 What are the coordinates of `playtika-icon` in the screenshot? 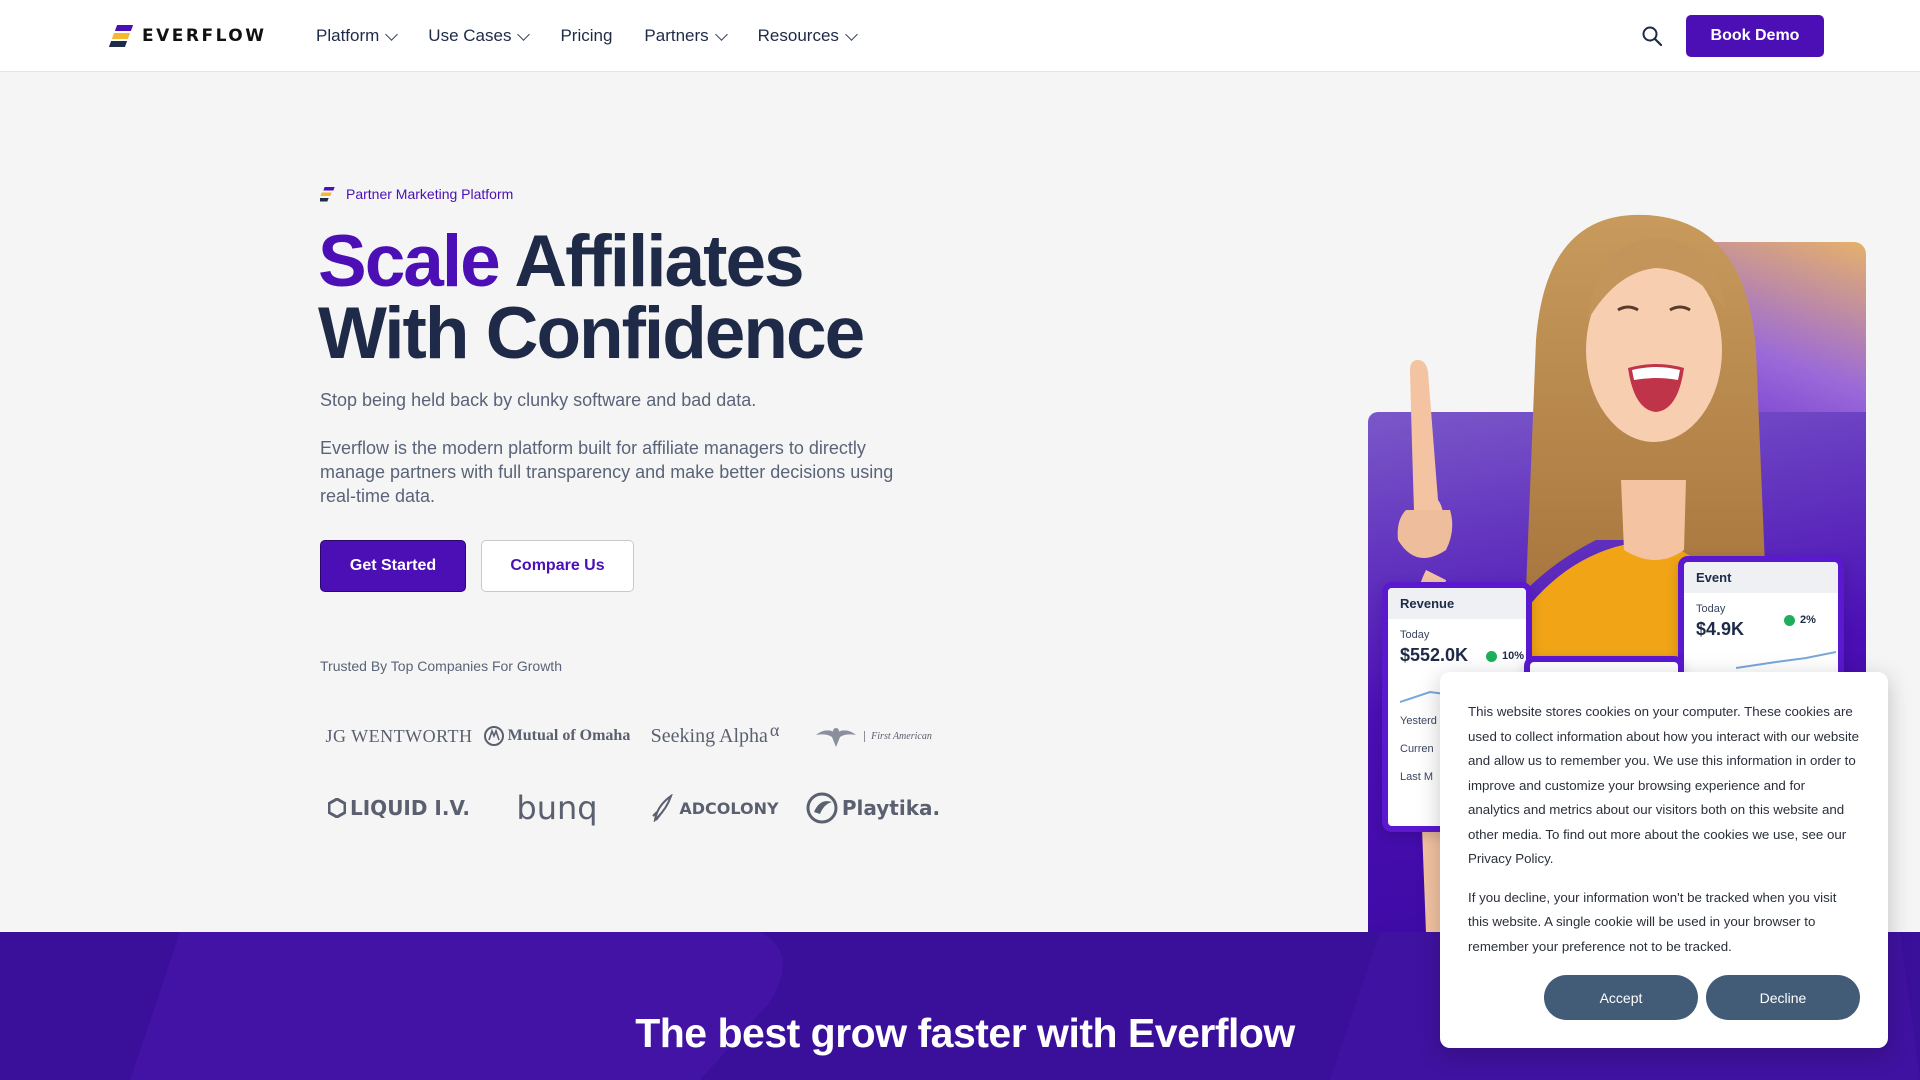 It's located at (822, 808).